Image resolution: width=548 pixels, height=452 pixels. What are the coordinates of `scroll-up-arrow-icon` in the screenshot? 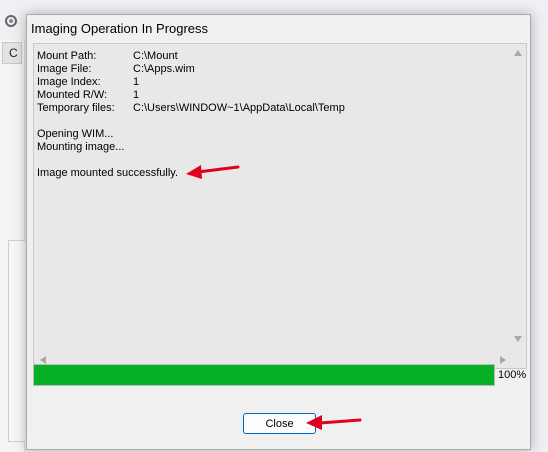 It's located at (518, 53).